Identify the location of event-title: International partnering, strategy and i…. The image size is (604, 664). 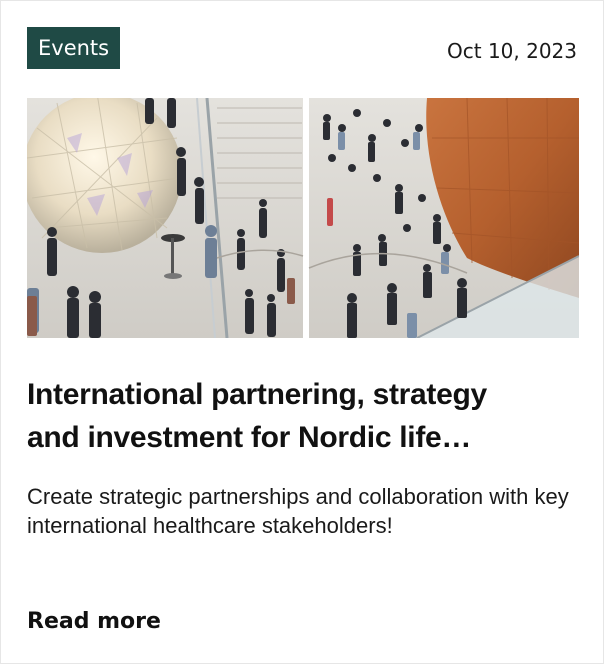
(303, 416).